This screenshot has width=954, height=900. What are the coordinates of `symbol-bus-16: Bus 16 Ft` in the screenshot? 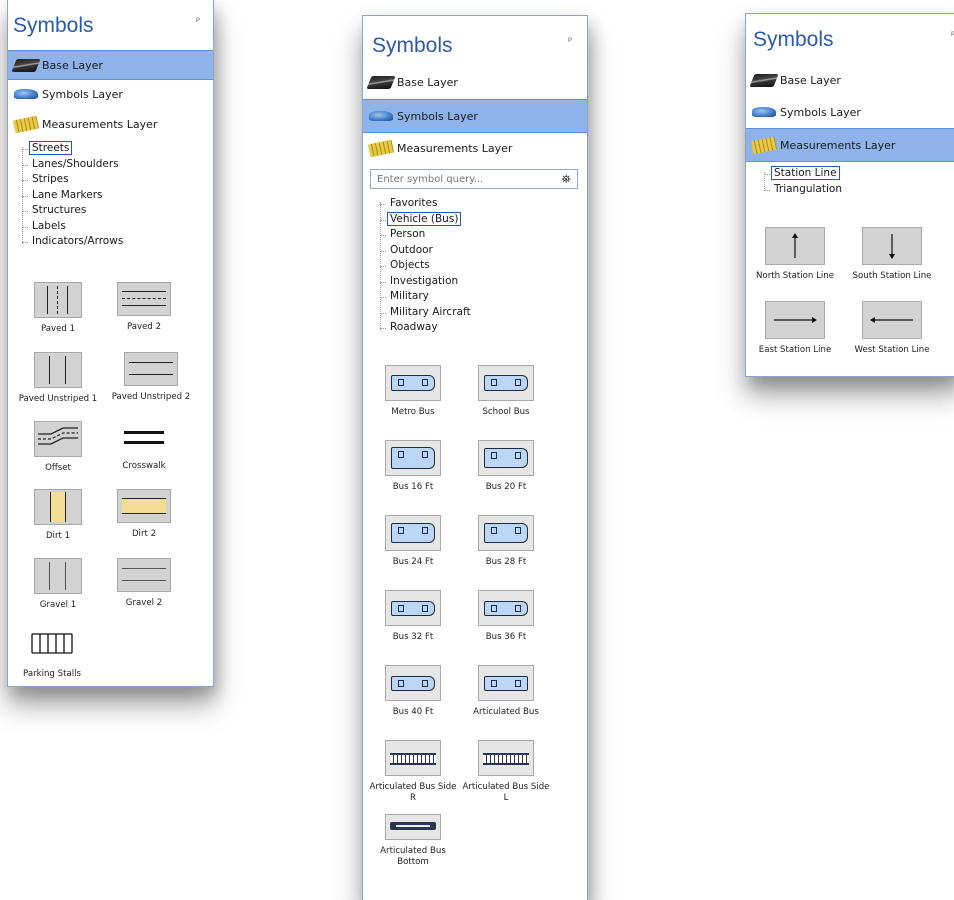 It's located at (413, 466).